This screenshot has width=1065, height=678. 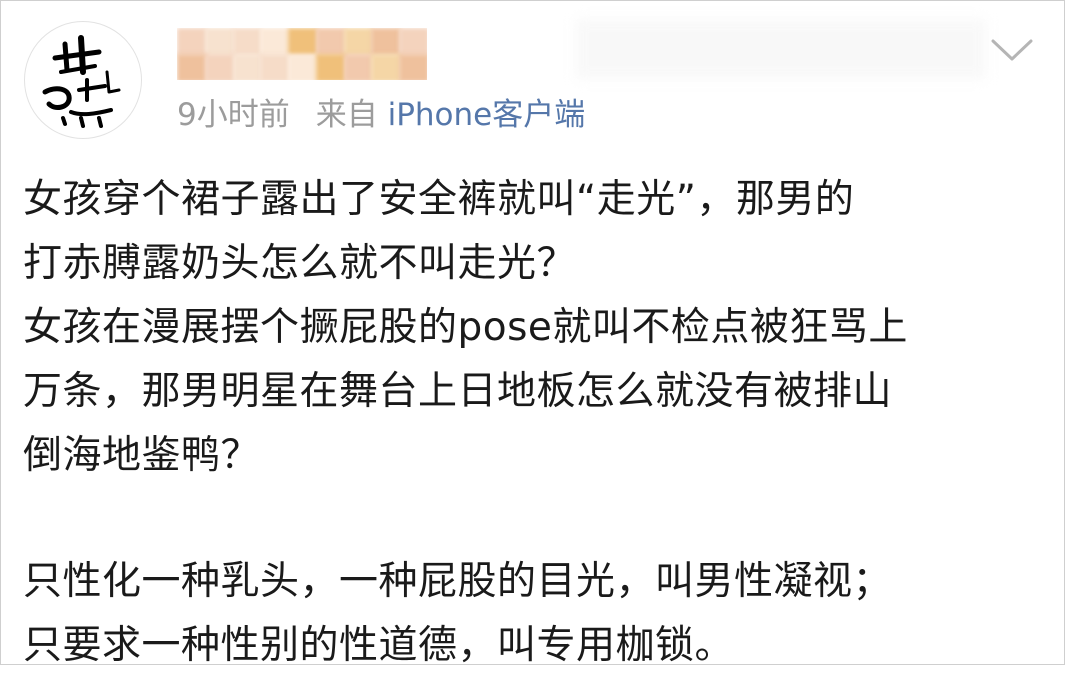 What do you see at coordinates (1012, 50) in the screenshot?
I see `chevron-down-icon` at bounding box center [1012, 50].